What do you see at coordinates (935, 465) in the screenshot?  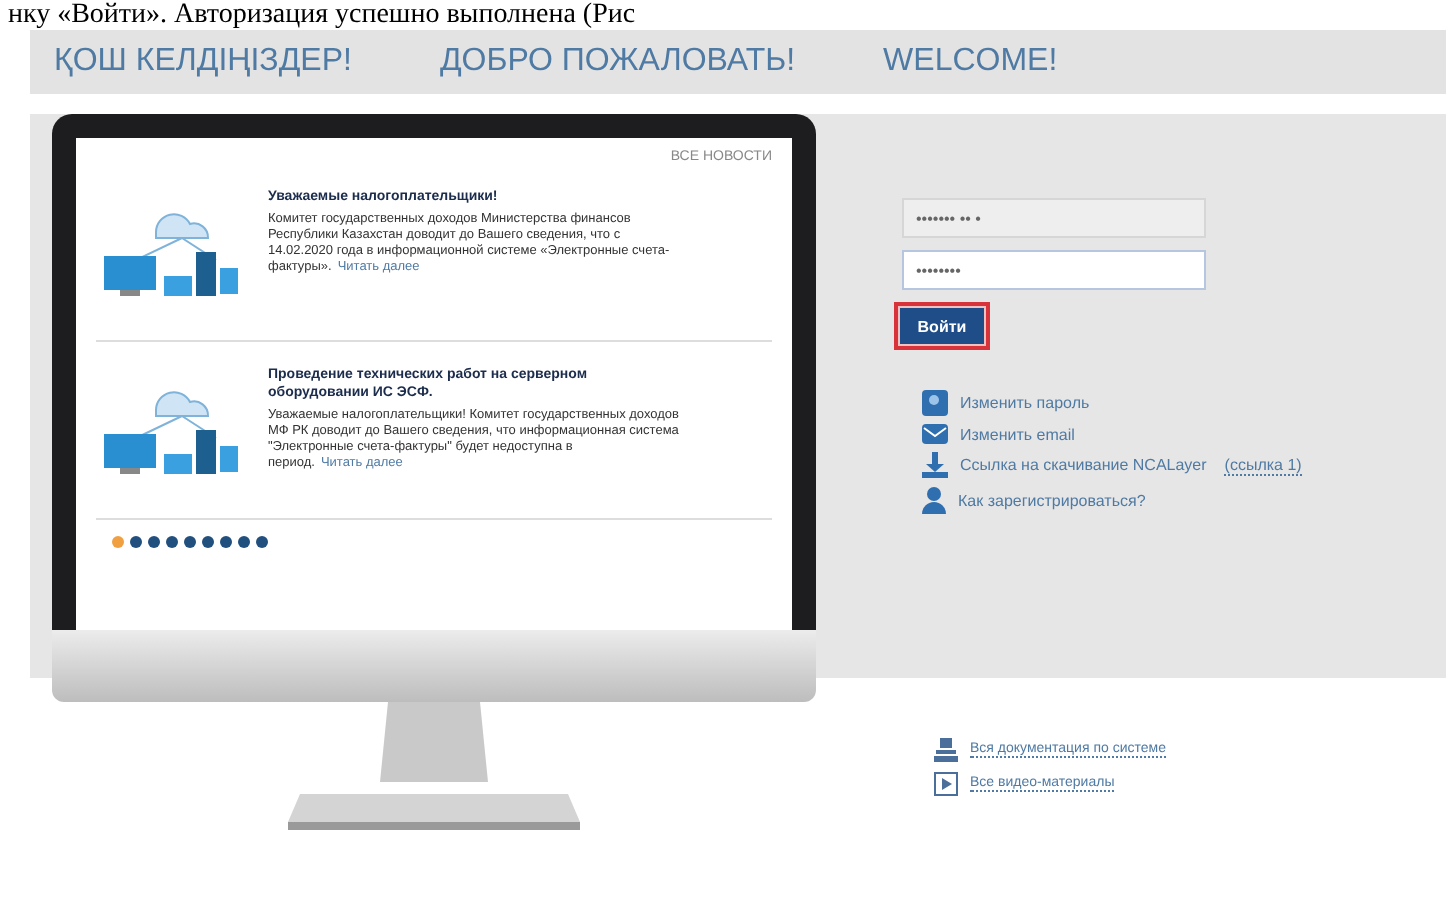 I see `download-icon` at bounding box center [935, 465].